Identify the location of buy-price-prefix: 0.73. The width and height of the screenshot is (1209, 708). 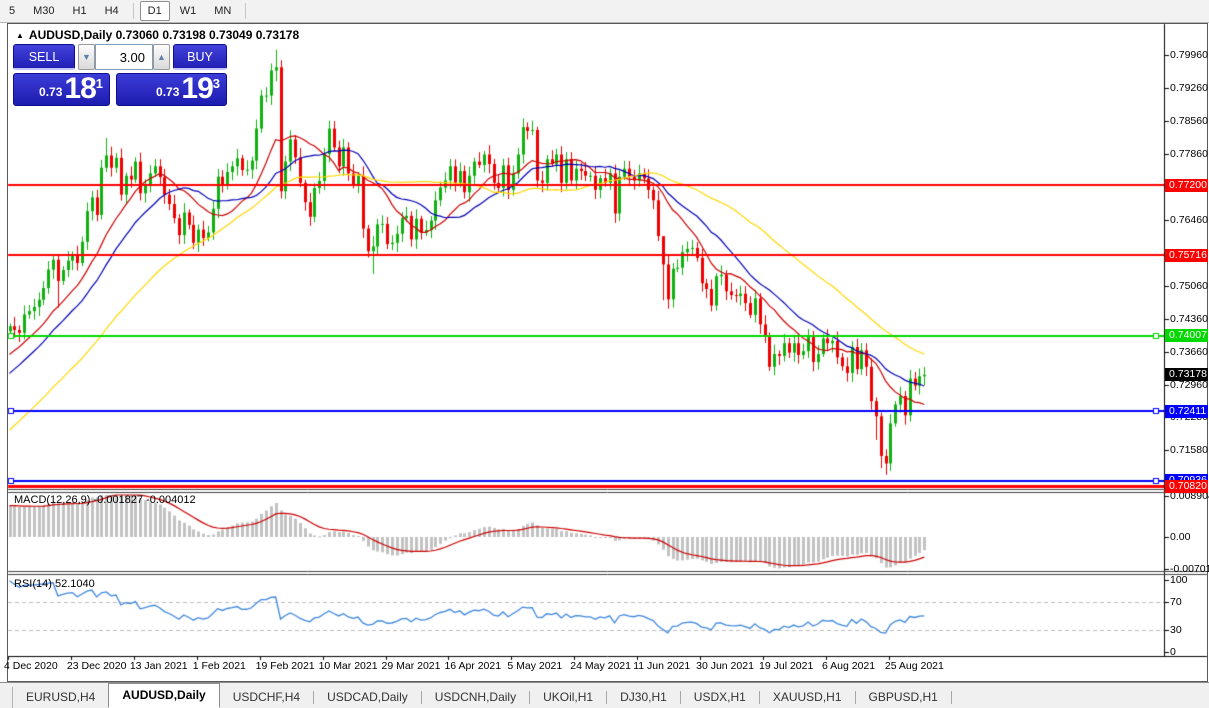
(168, 92).